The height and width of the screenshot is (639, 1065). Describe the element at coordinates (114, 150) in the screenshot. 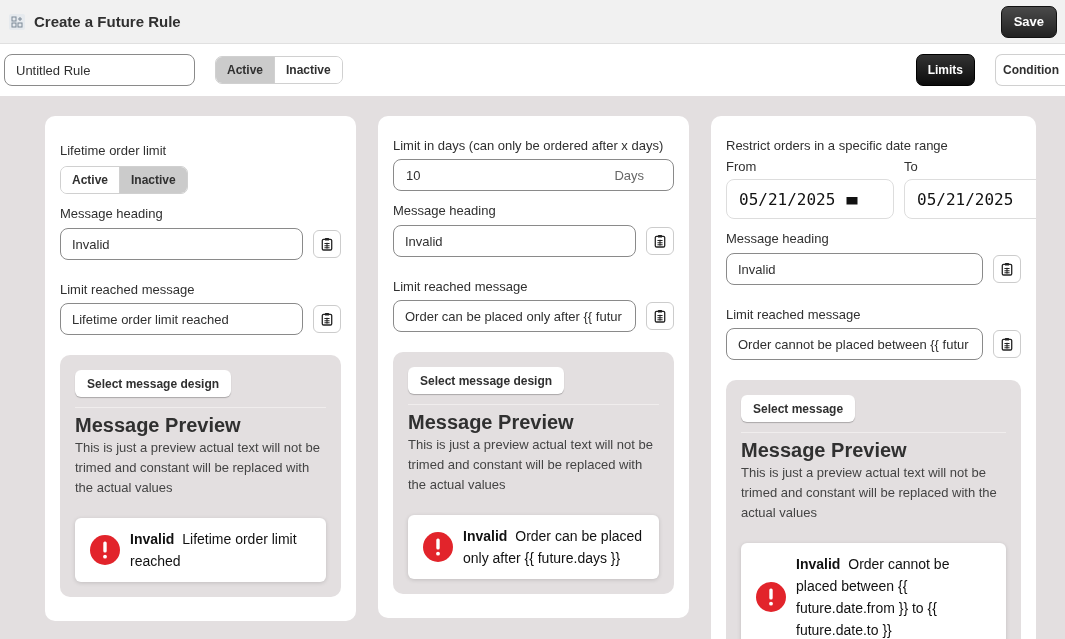

I see `card-title: Lifetime order limit` at that location.